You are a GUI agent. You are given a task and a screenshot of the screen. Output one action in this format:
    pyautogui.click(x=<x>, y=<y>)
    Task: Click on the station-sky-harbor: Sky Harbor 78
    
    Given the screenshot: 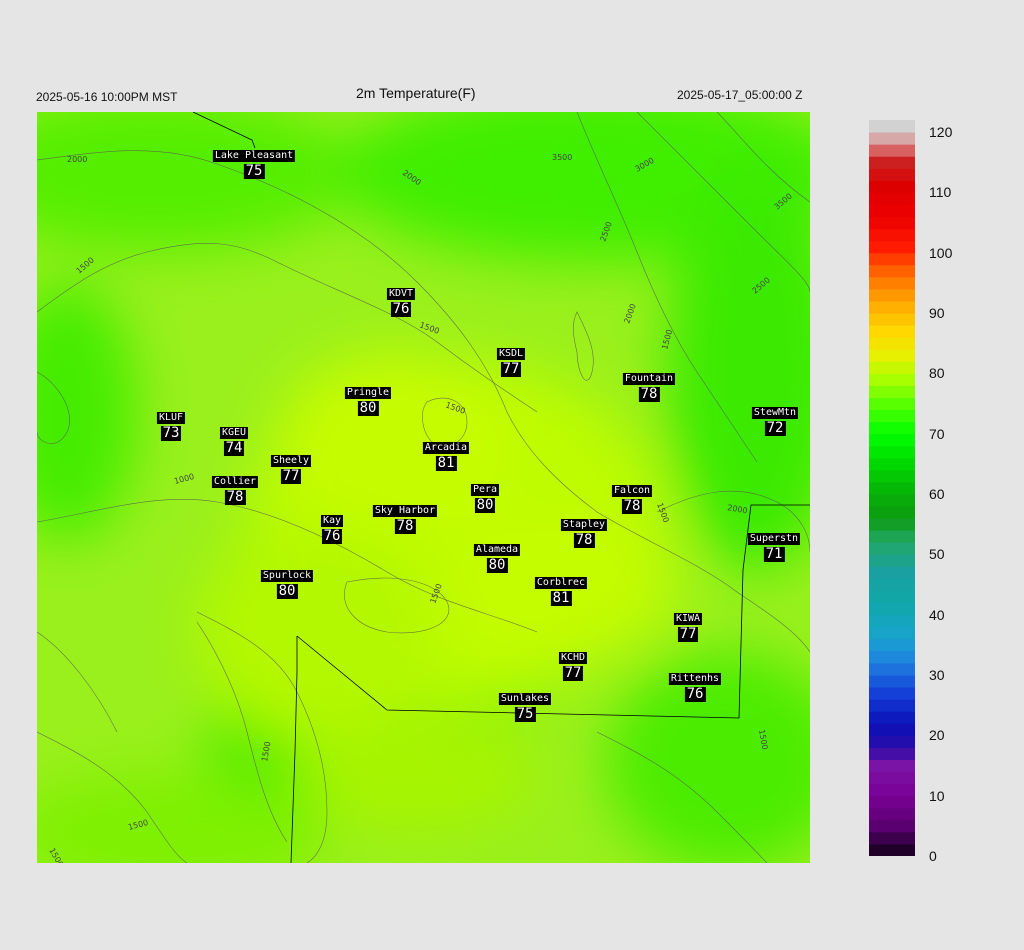 What is the action you would take?
    pyautogui.click(x=405, y=517)
    